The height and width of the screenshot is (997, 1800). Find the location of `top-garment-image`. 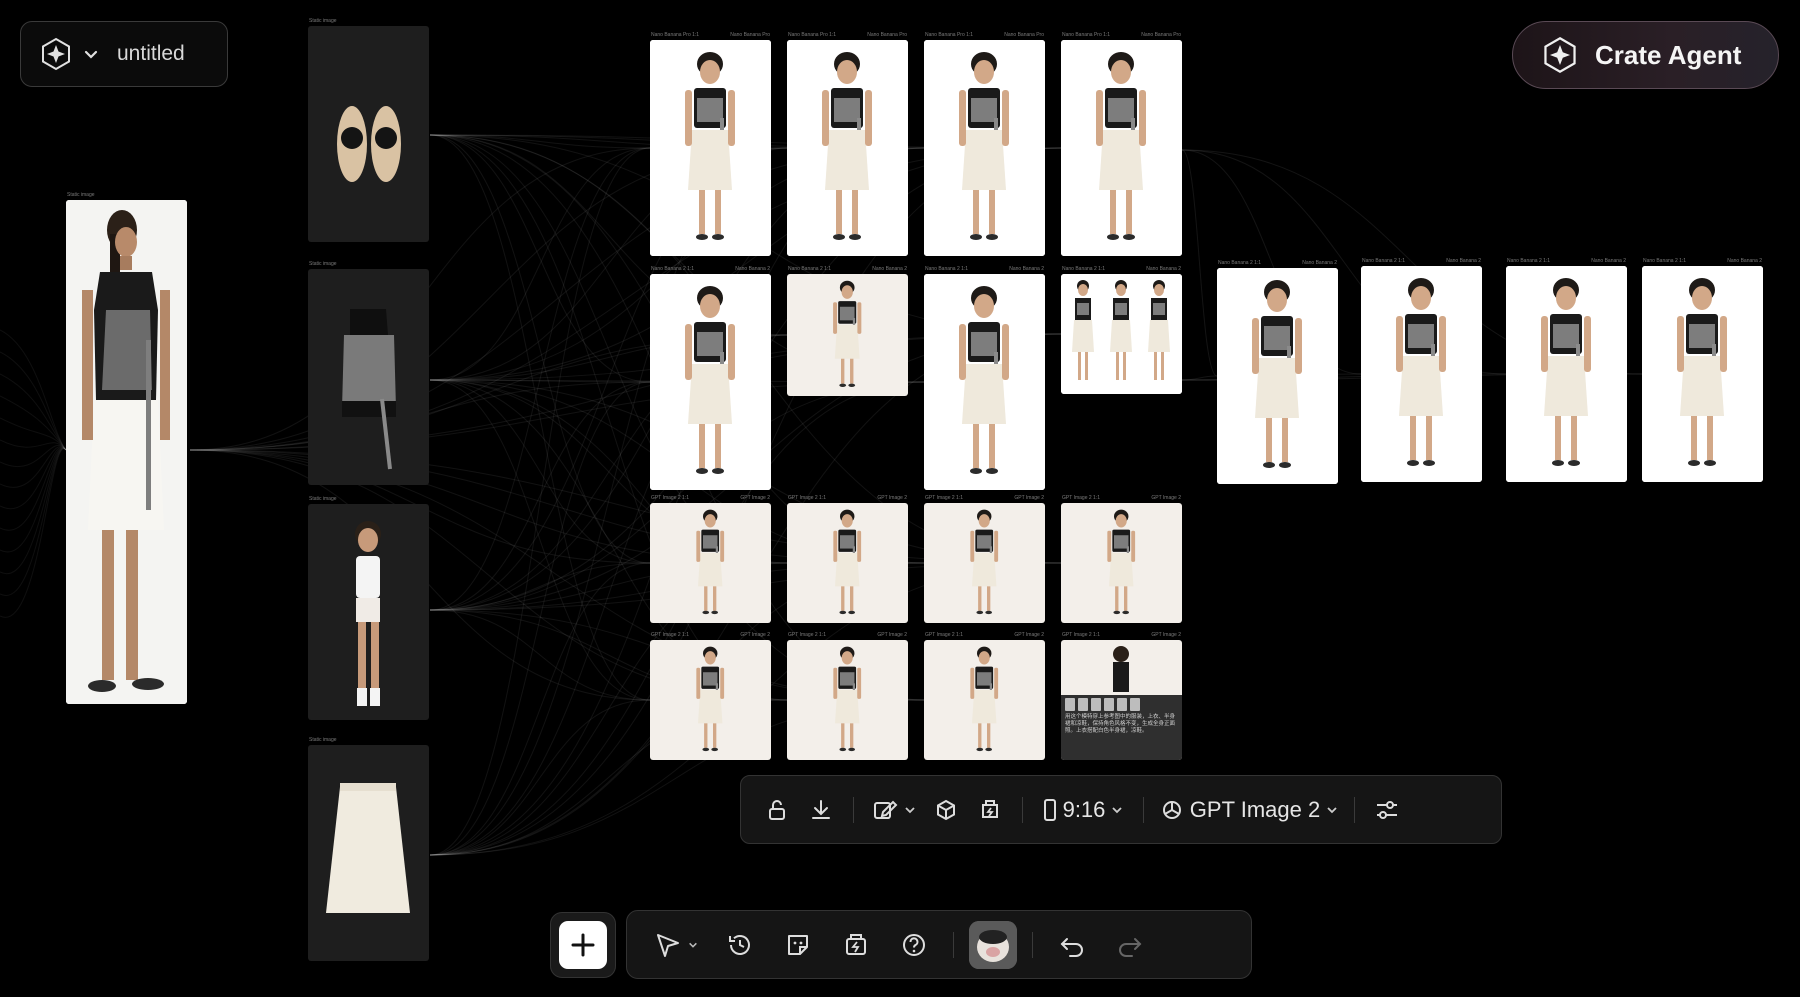

top-garment-image is located at coordinates (368, 377).